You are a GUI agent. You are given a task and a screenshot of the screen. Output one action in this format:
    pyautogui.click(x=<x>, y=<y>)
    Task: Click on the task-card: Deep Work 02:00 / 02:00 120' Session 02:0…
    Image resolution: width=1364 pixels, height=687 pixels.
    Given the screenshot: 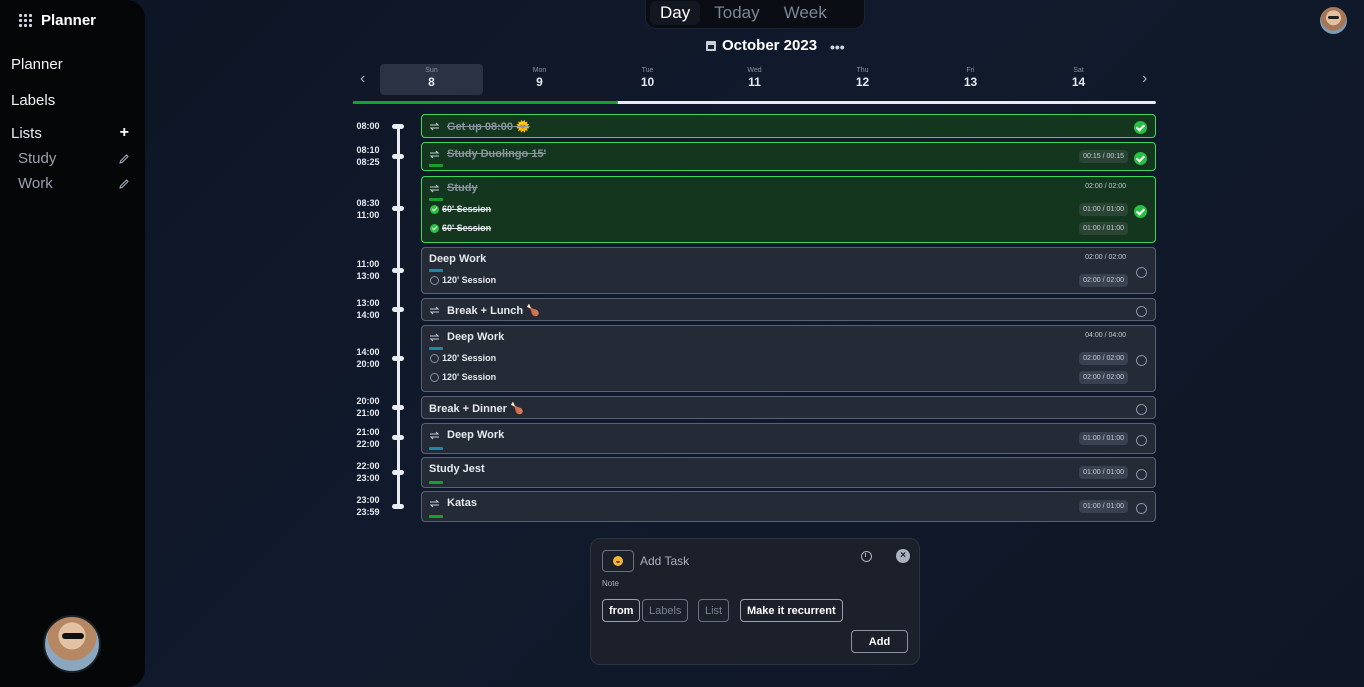 What is the action you would take?
    pyautogui.click(x=788, y=270)
    